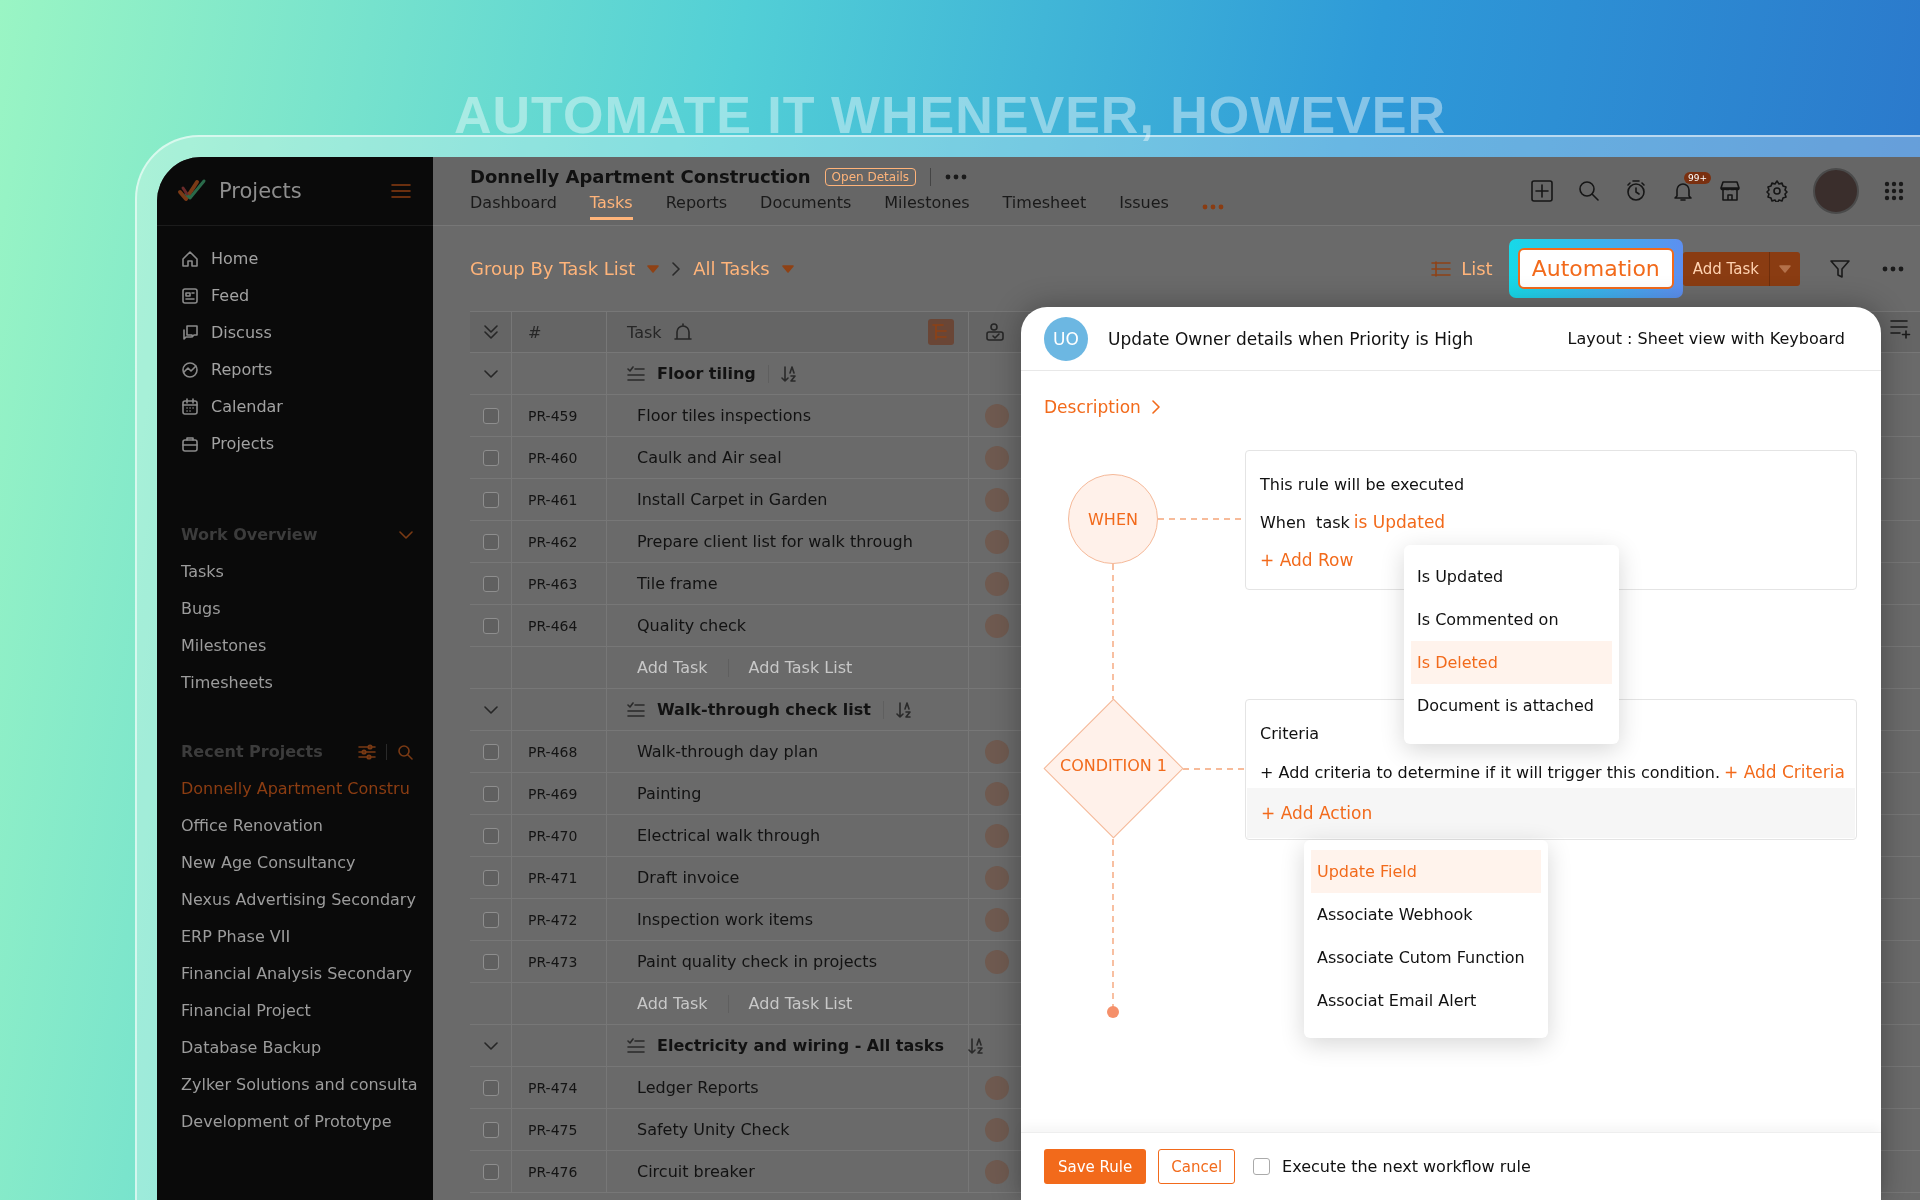 This screenshot has height=1200, width=1920. Describe the element at coordinates (295, 258) in the screenshot. I see `nav-item: Home` at that location.